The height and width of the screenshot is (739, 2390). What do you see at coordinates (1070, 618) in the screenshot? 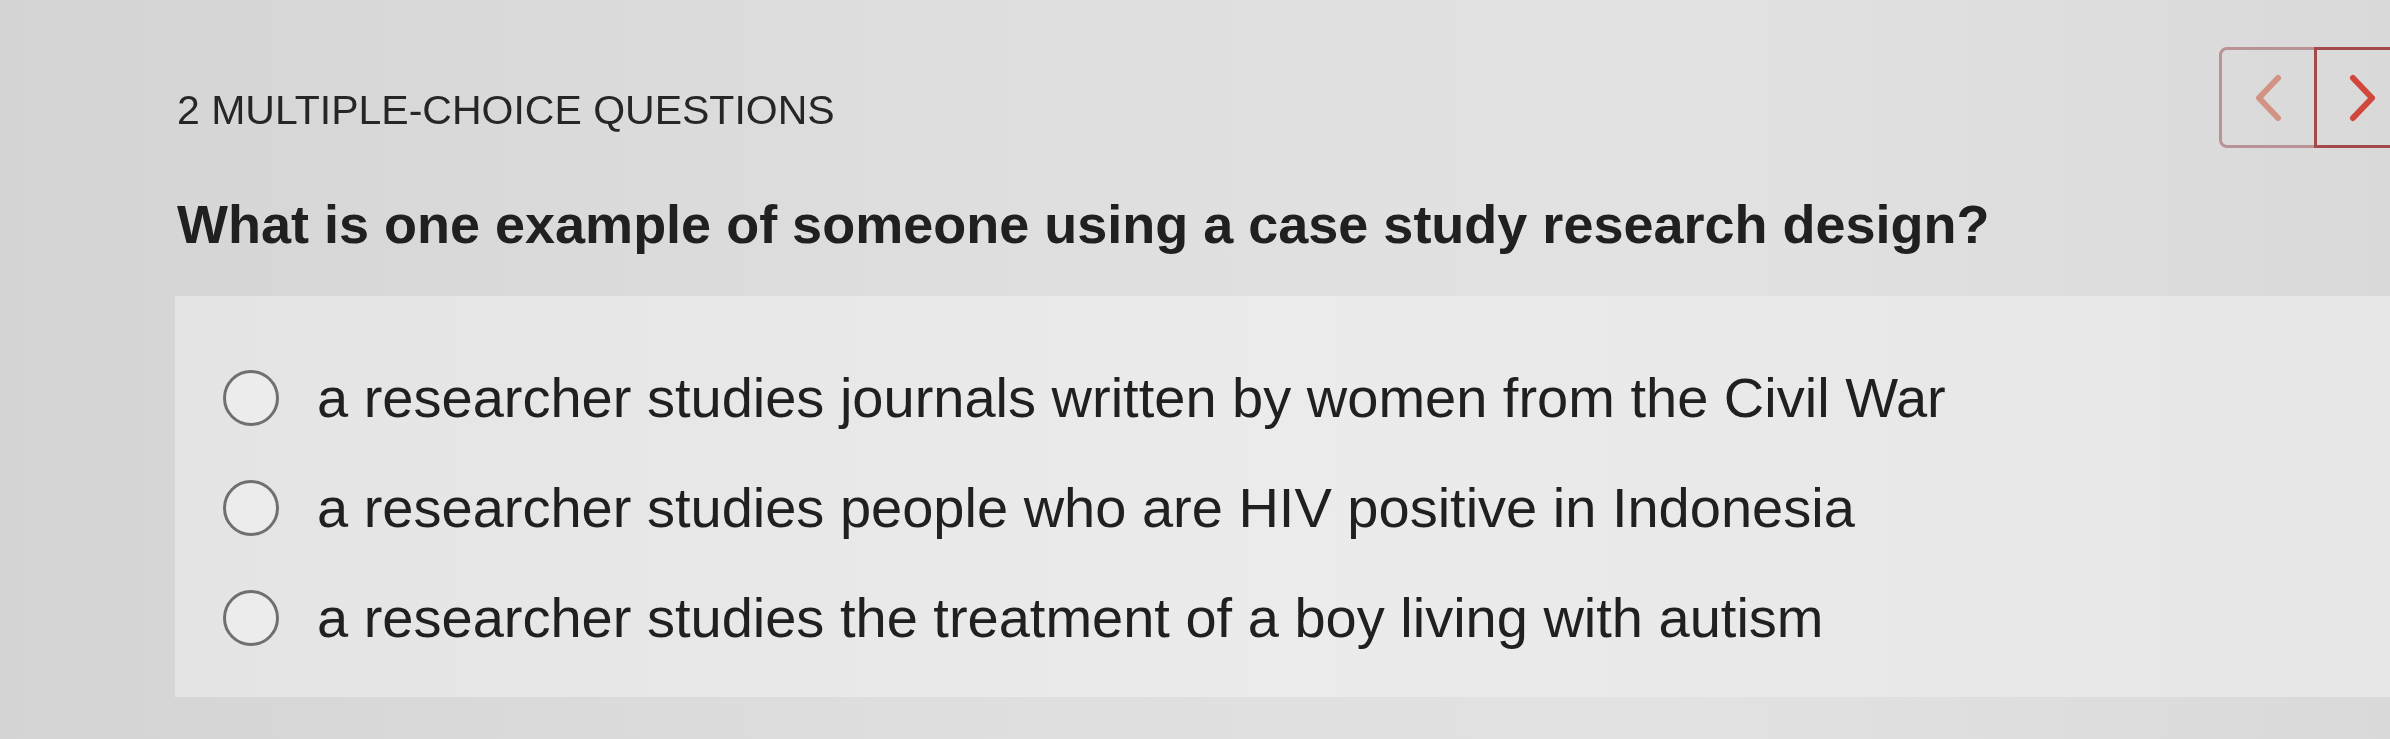
I see `option-text: a researcher studies the treatment of a boy living with autism` at bounding box center [1070, 618].